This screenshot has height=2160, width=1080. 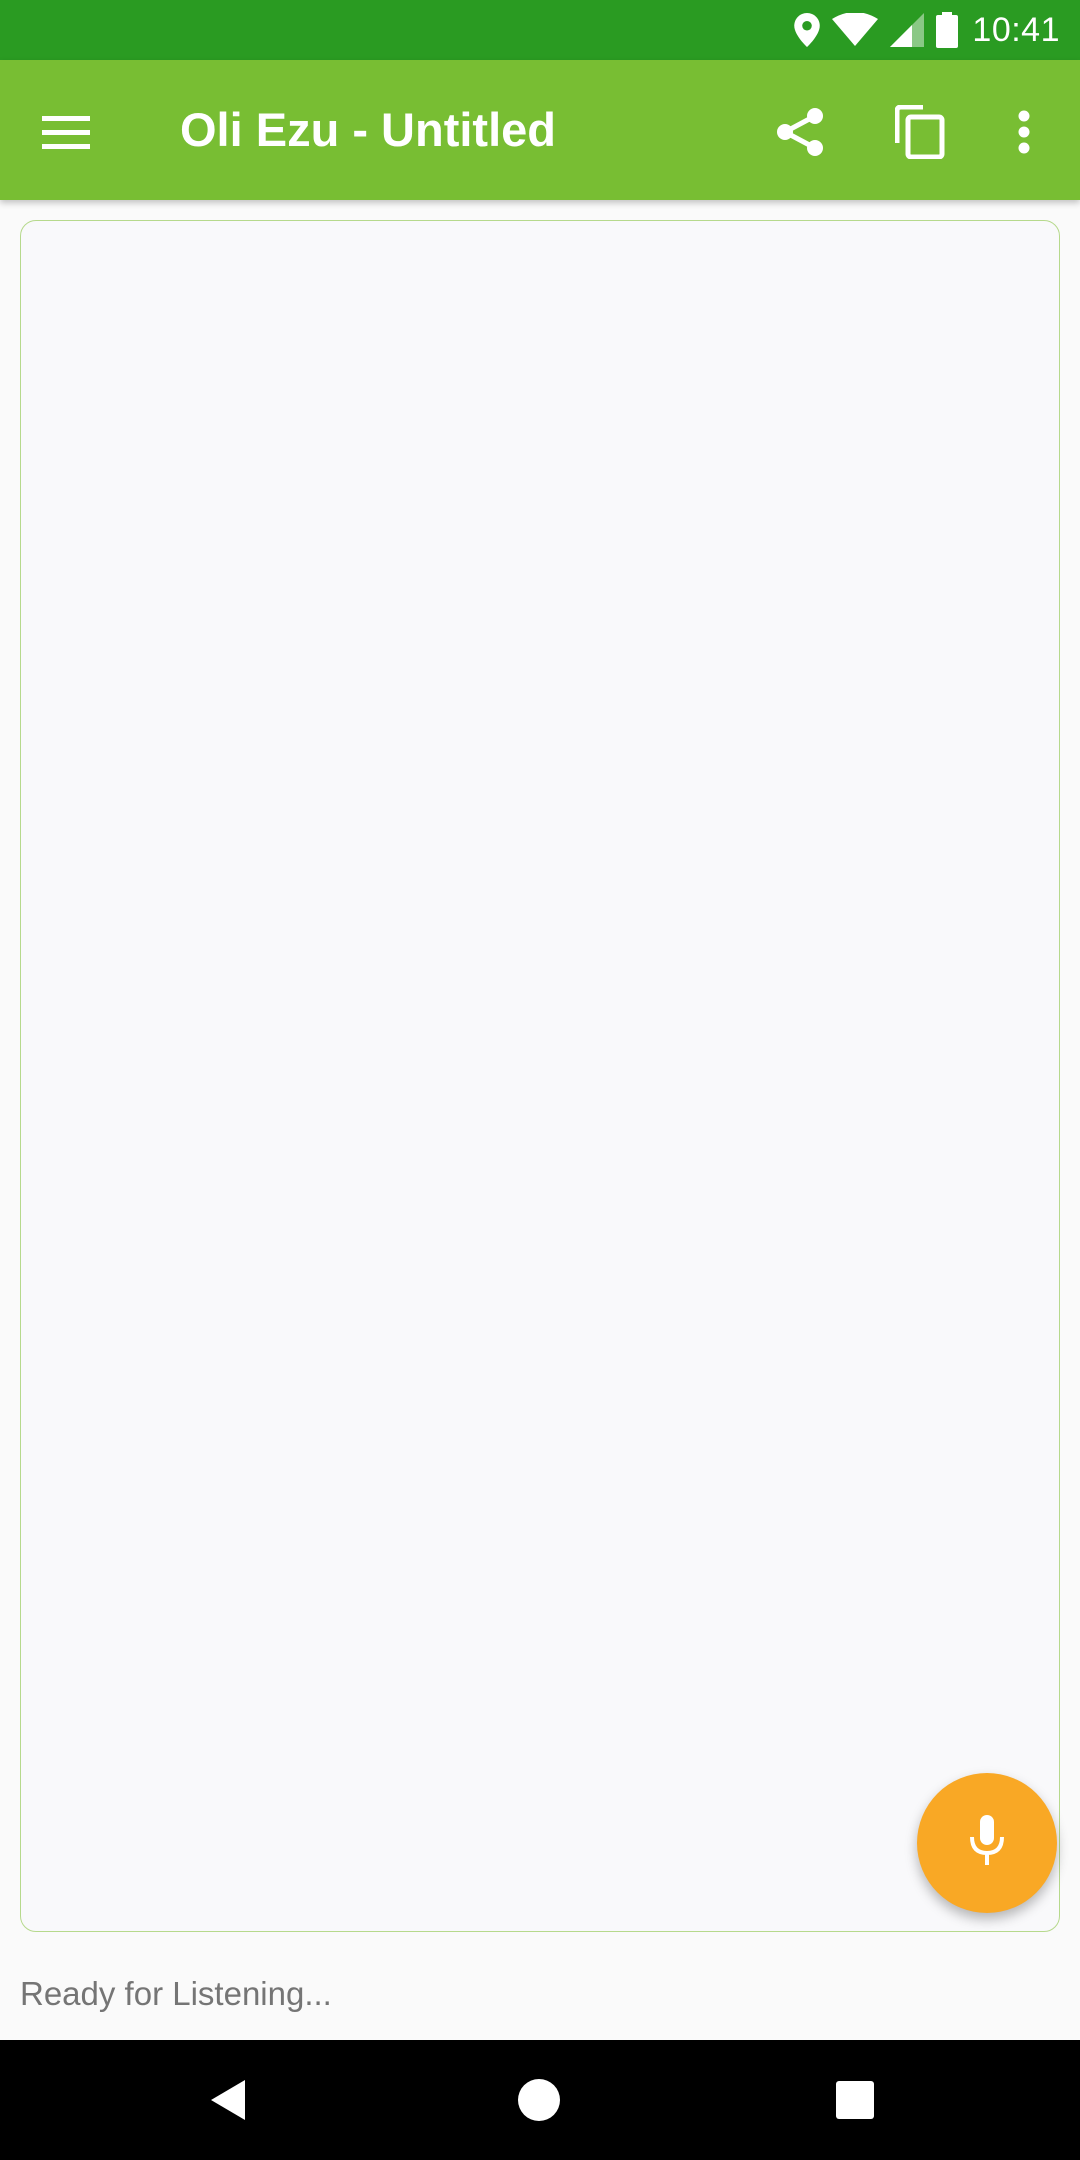 I want to click on battery-icon, so click(x=947, y=30).